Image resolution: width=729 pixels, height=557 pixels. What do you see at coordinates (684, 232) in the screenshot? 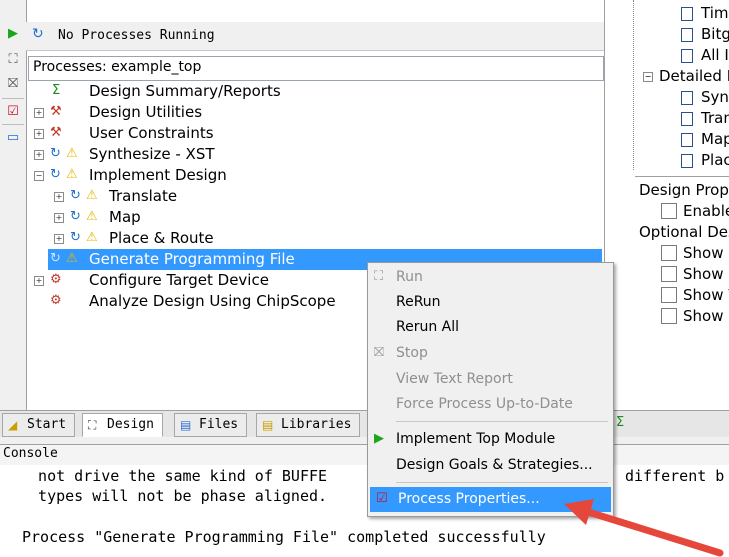
I see `optional-design-header: Optional Des` at bounding box center [684, 232].